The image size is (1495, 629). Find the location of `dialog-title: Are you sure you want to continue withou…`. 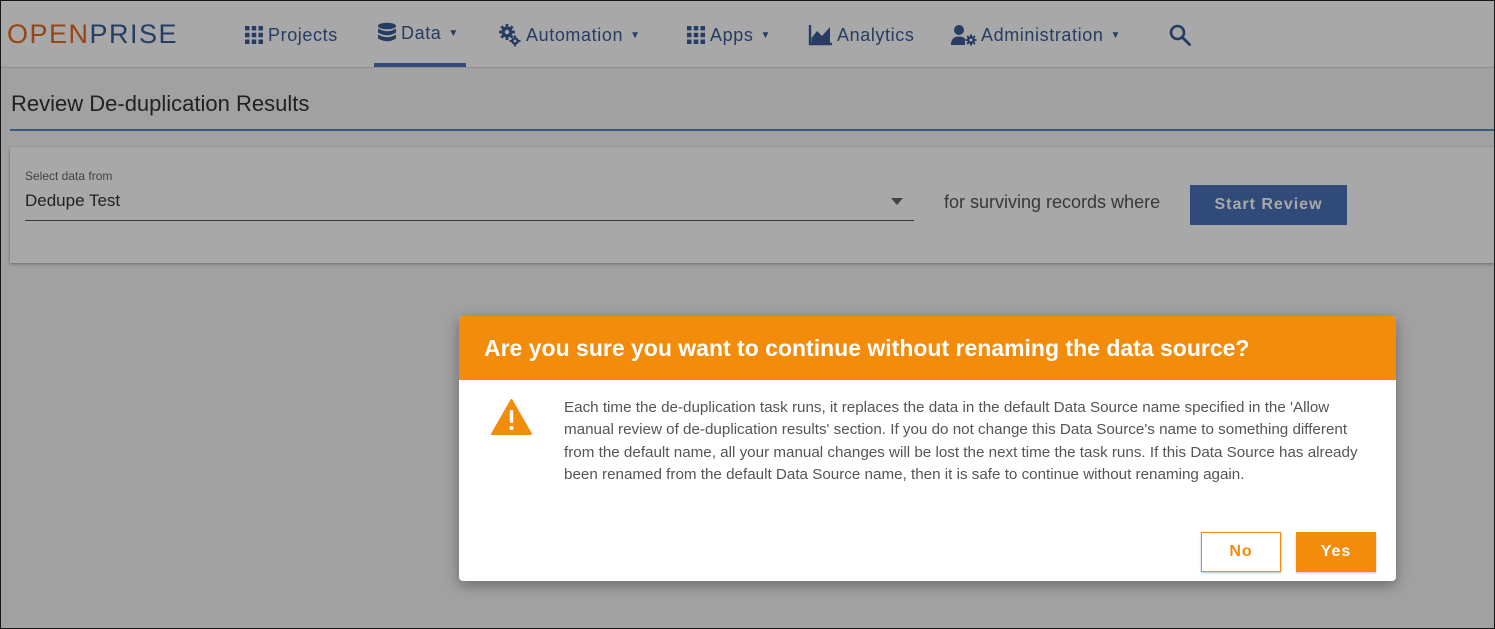

dialog-title: Are you sure you want to continue withou… is located at coordinates (867, 348).